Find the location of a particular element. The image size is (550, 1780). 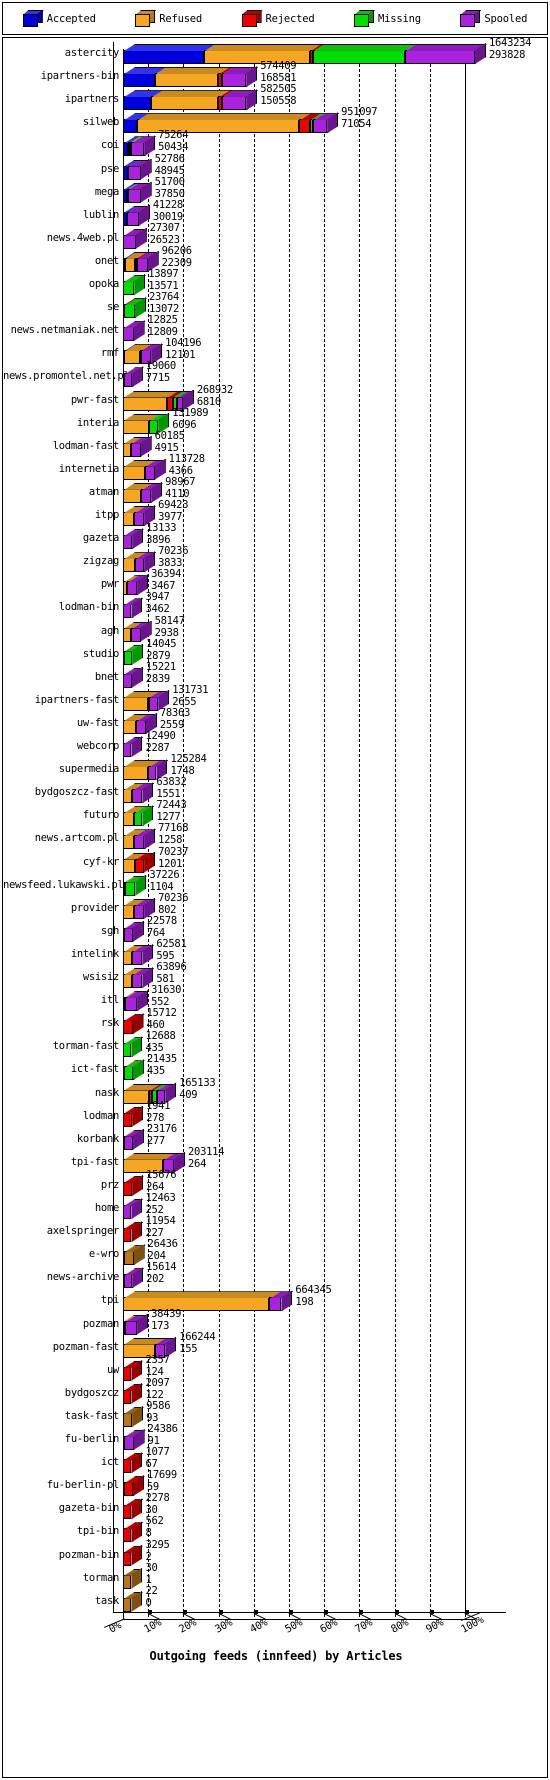

bar-segment-rejected is located at coordinates (134, 1486).